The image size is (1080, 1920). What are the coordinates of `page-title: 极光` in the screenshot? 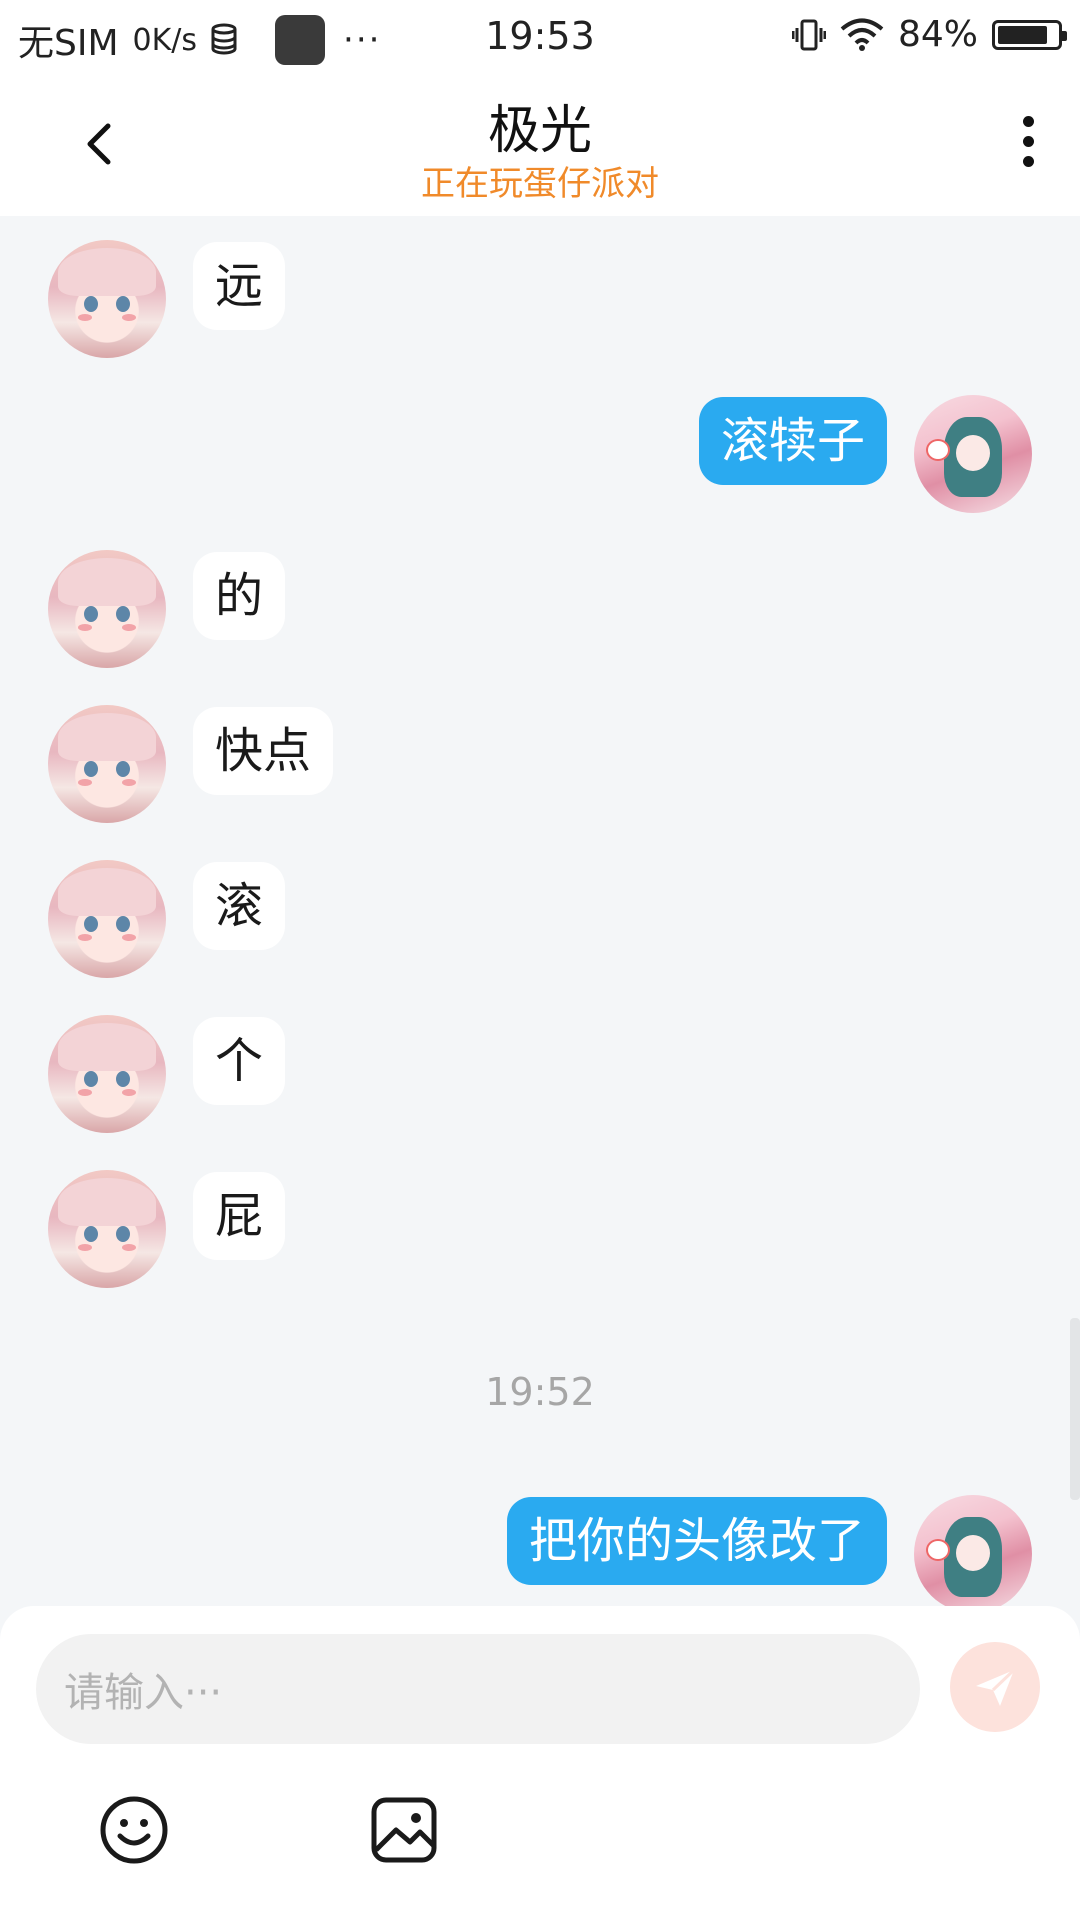 It's located at (539, 131).